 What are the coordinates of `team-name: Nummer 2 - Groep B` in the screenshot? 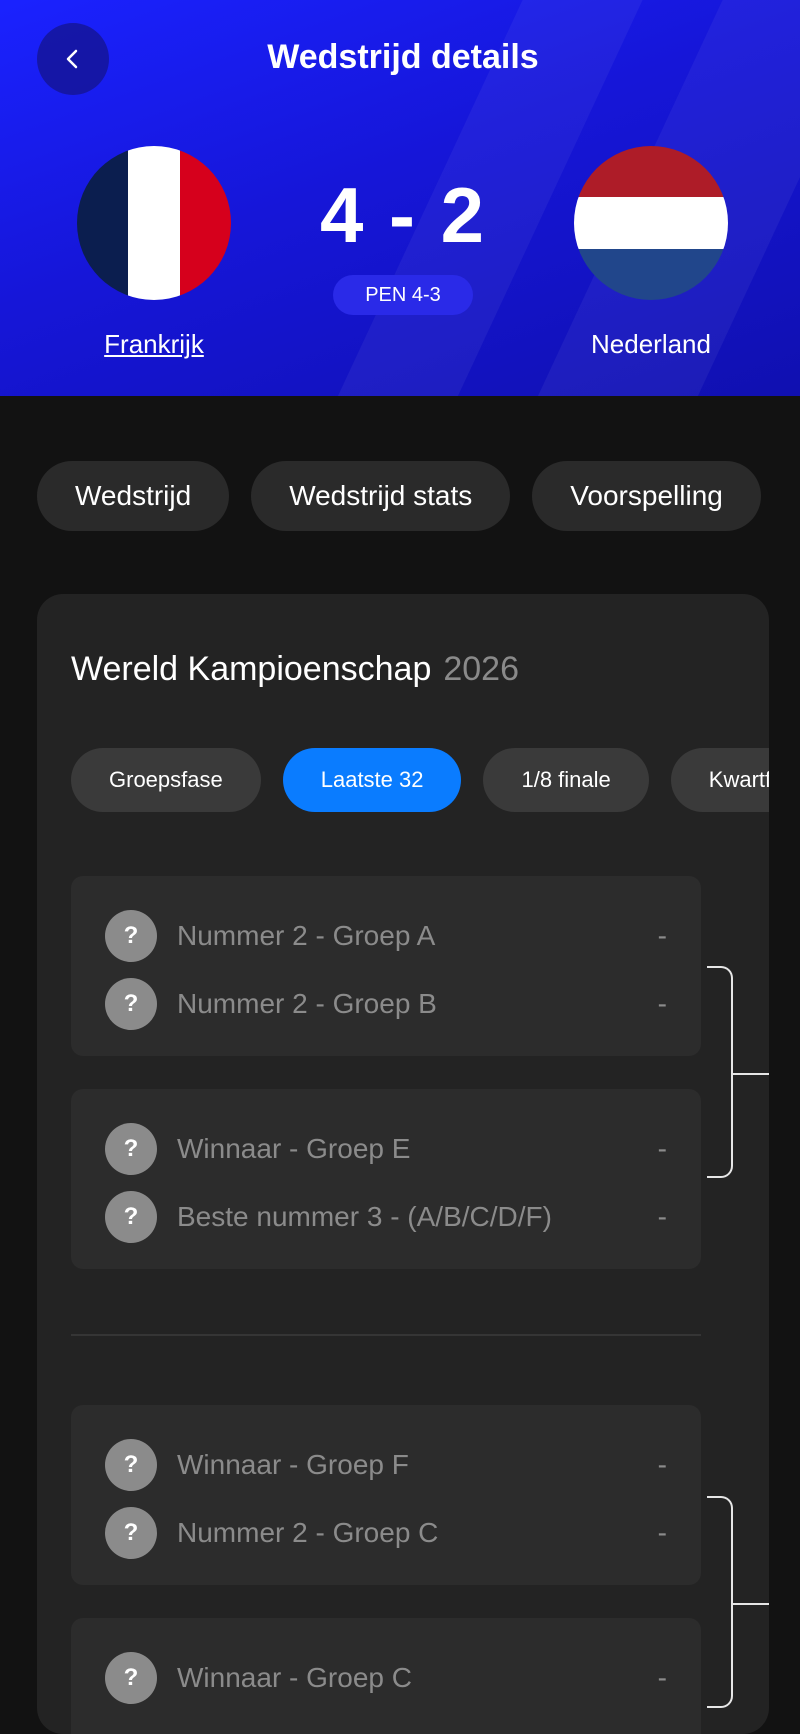 It's located at (307, 1003).